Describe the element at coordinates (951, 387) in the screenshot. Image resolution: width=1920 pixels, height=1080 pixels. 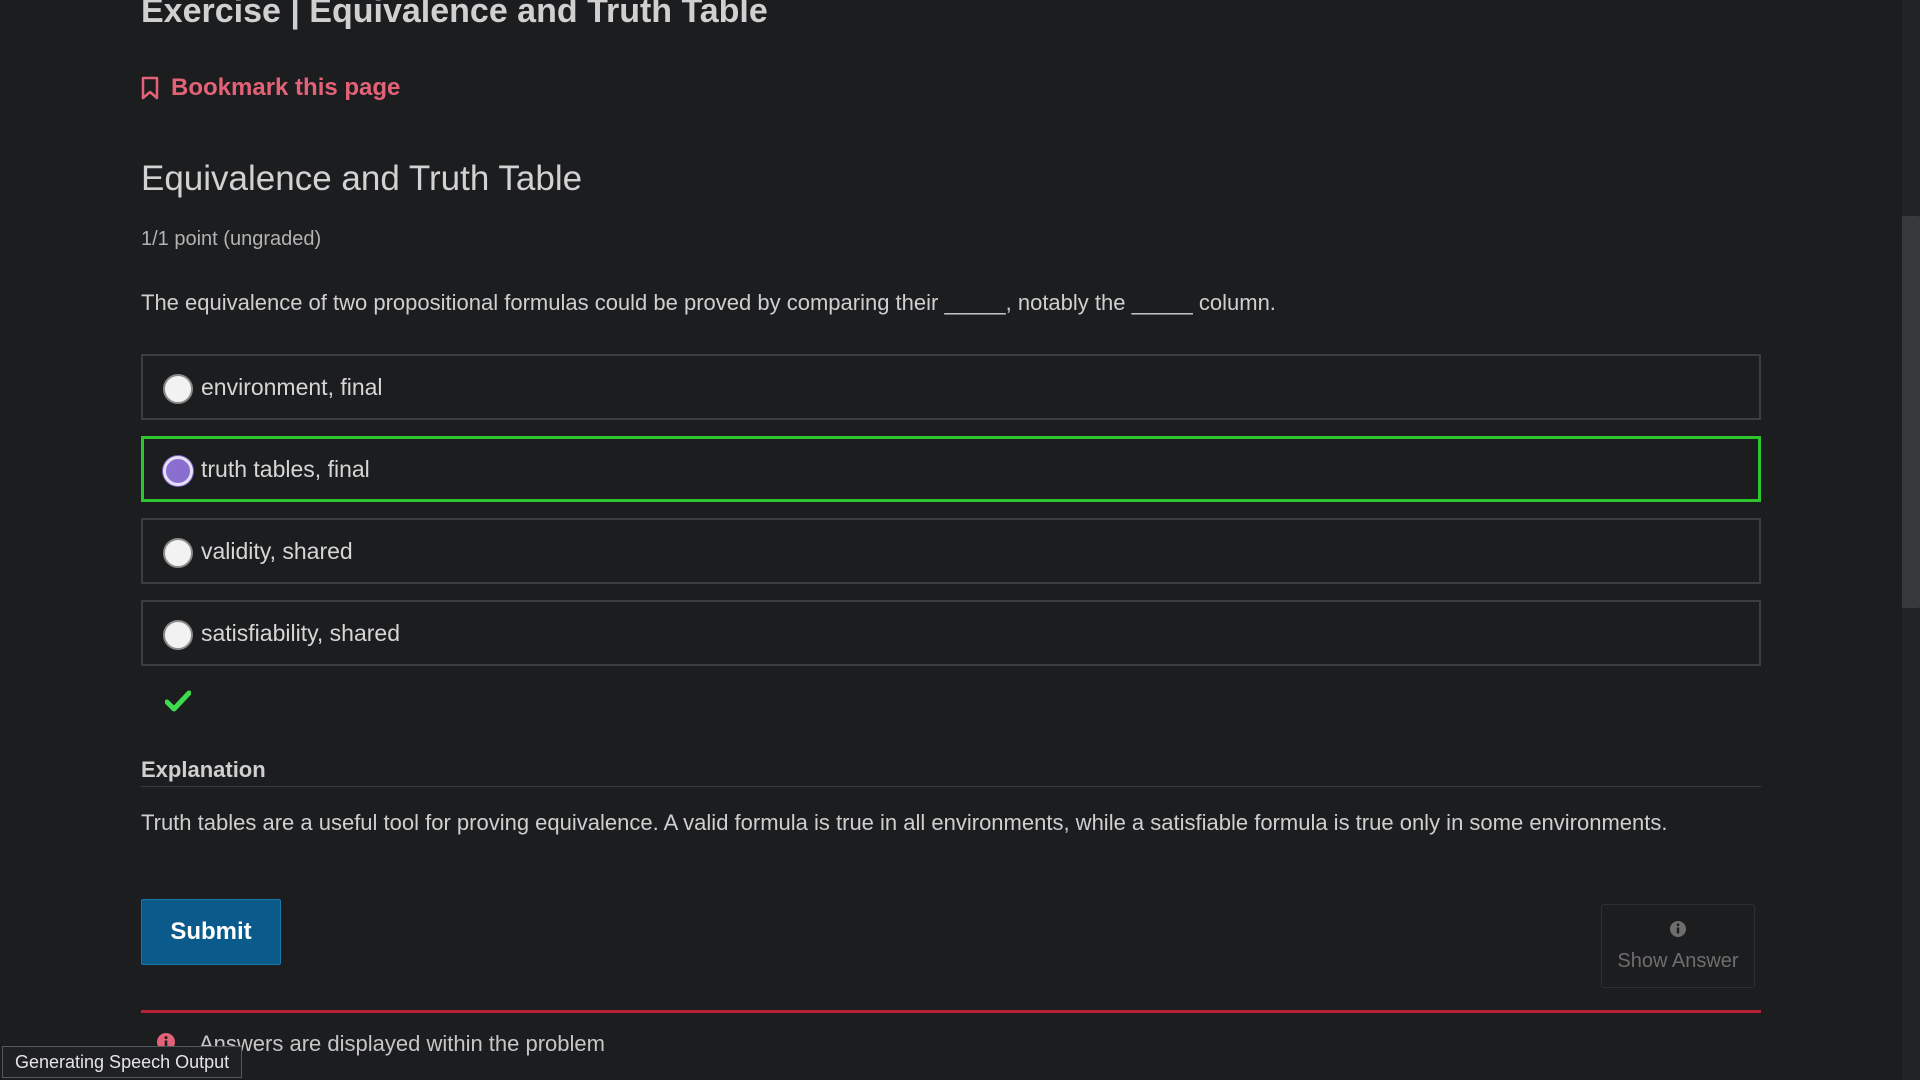
I see `answer-option: environment, final` at that location.